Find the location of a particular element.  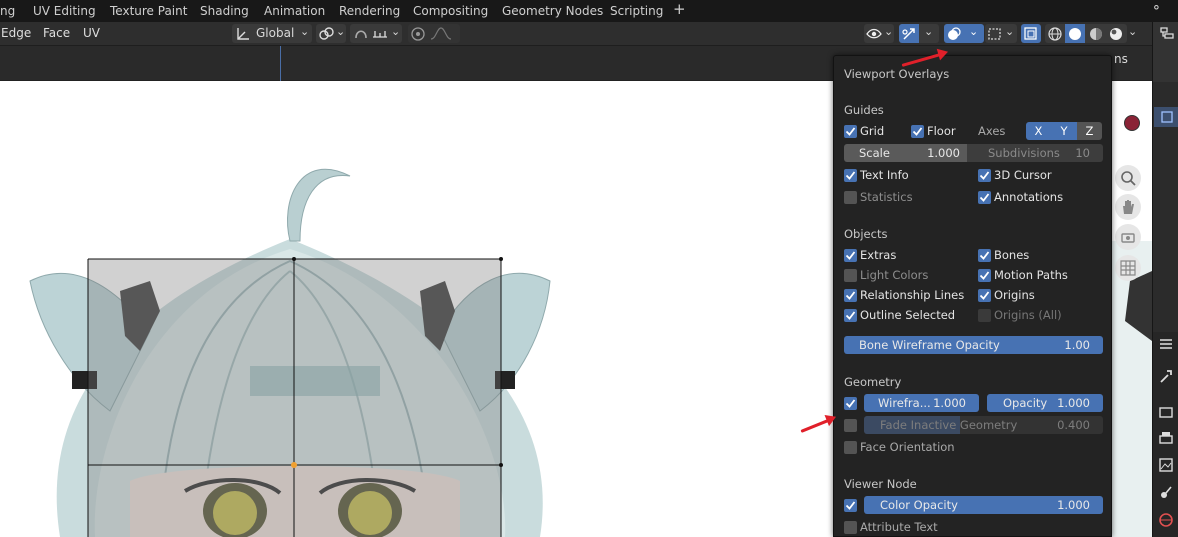

proportional-icon is located at coordinates (418, 34).